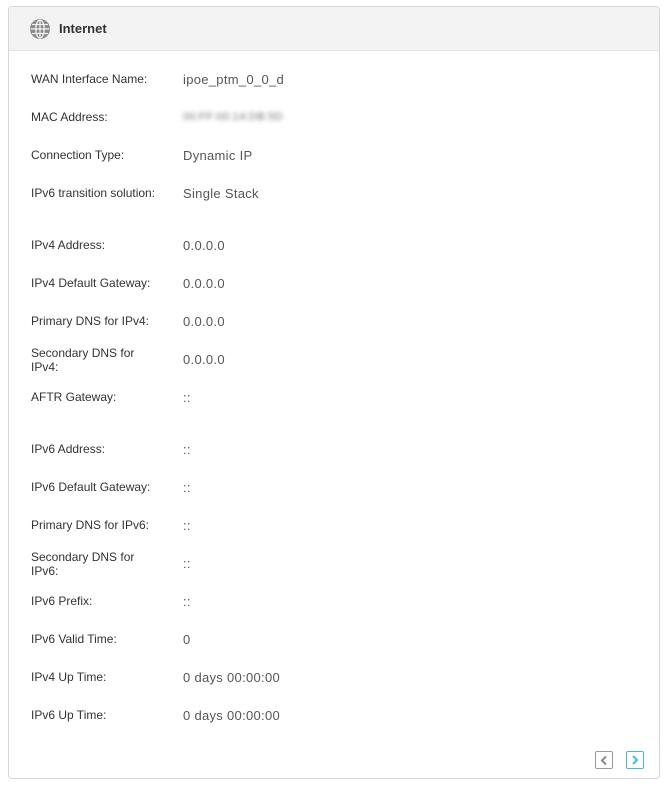 The width and height of the screenshot is (668, 793). What do you see at coordinates (68, 449) in the screenshot?
I see `label-ipv6-address: IPv6 Address:` at bounding box center [68, 449].